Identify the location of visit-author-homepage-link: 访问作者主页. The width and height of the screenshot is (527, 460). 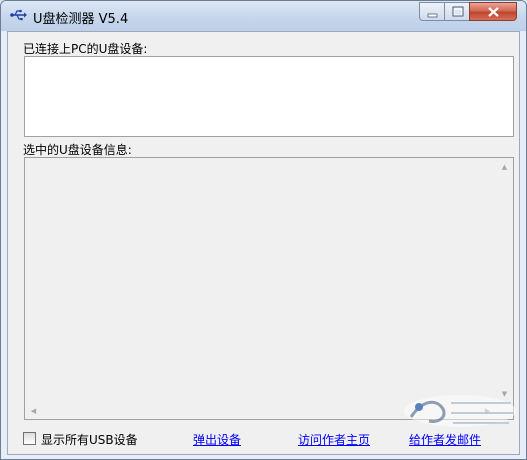
(334, 439).